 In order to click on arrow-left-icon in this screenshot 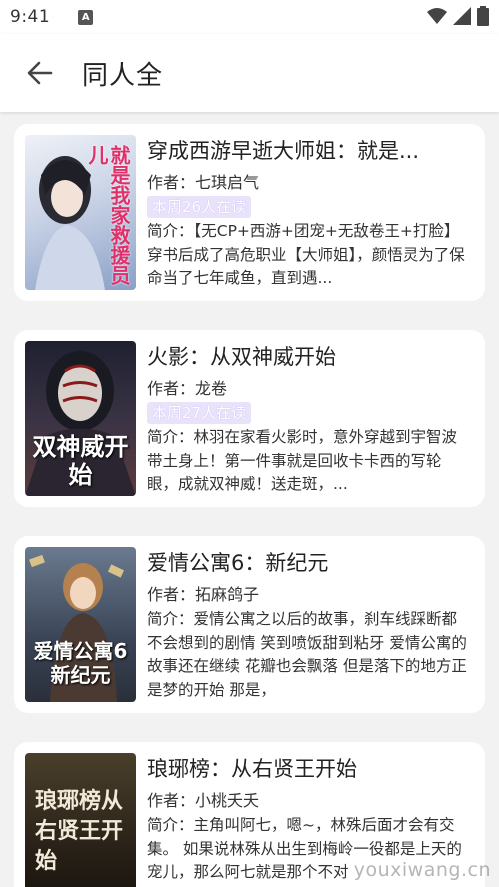, I will do `click(40, 73)`.